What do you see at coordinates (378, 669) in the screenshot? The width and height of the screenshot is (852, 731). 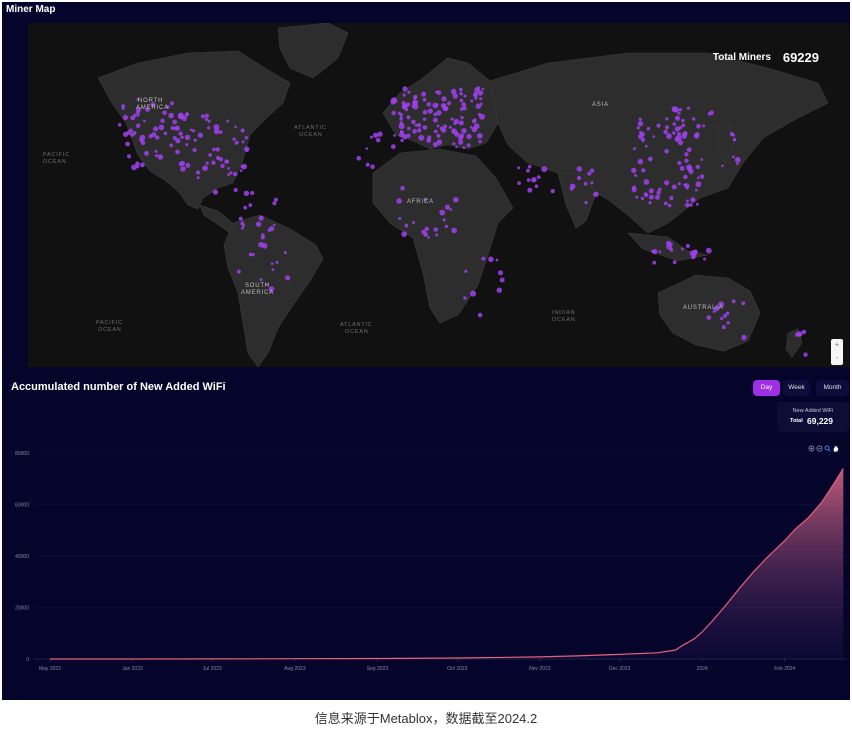 I see `x-tick-label: Sep 2023` at bounding box center [378, 669].